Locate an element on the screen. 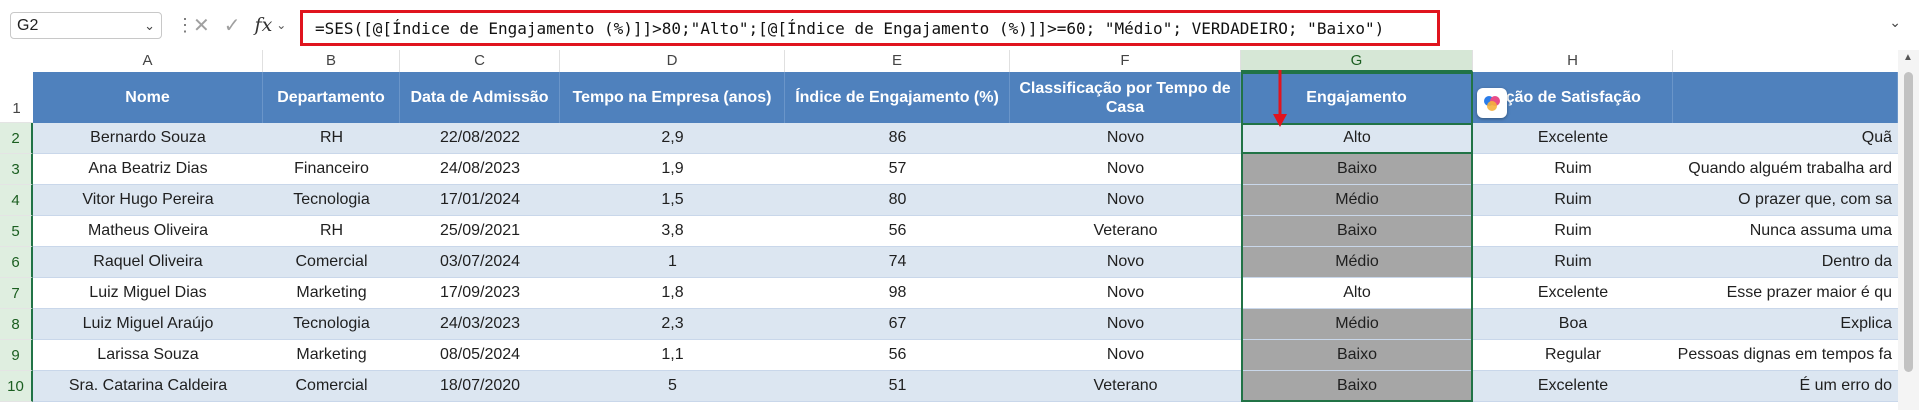  cell-avaliacao: Boa is located at coordinates (1573, 324).